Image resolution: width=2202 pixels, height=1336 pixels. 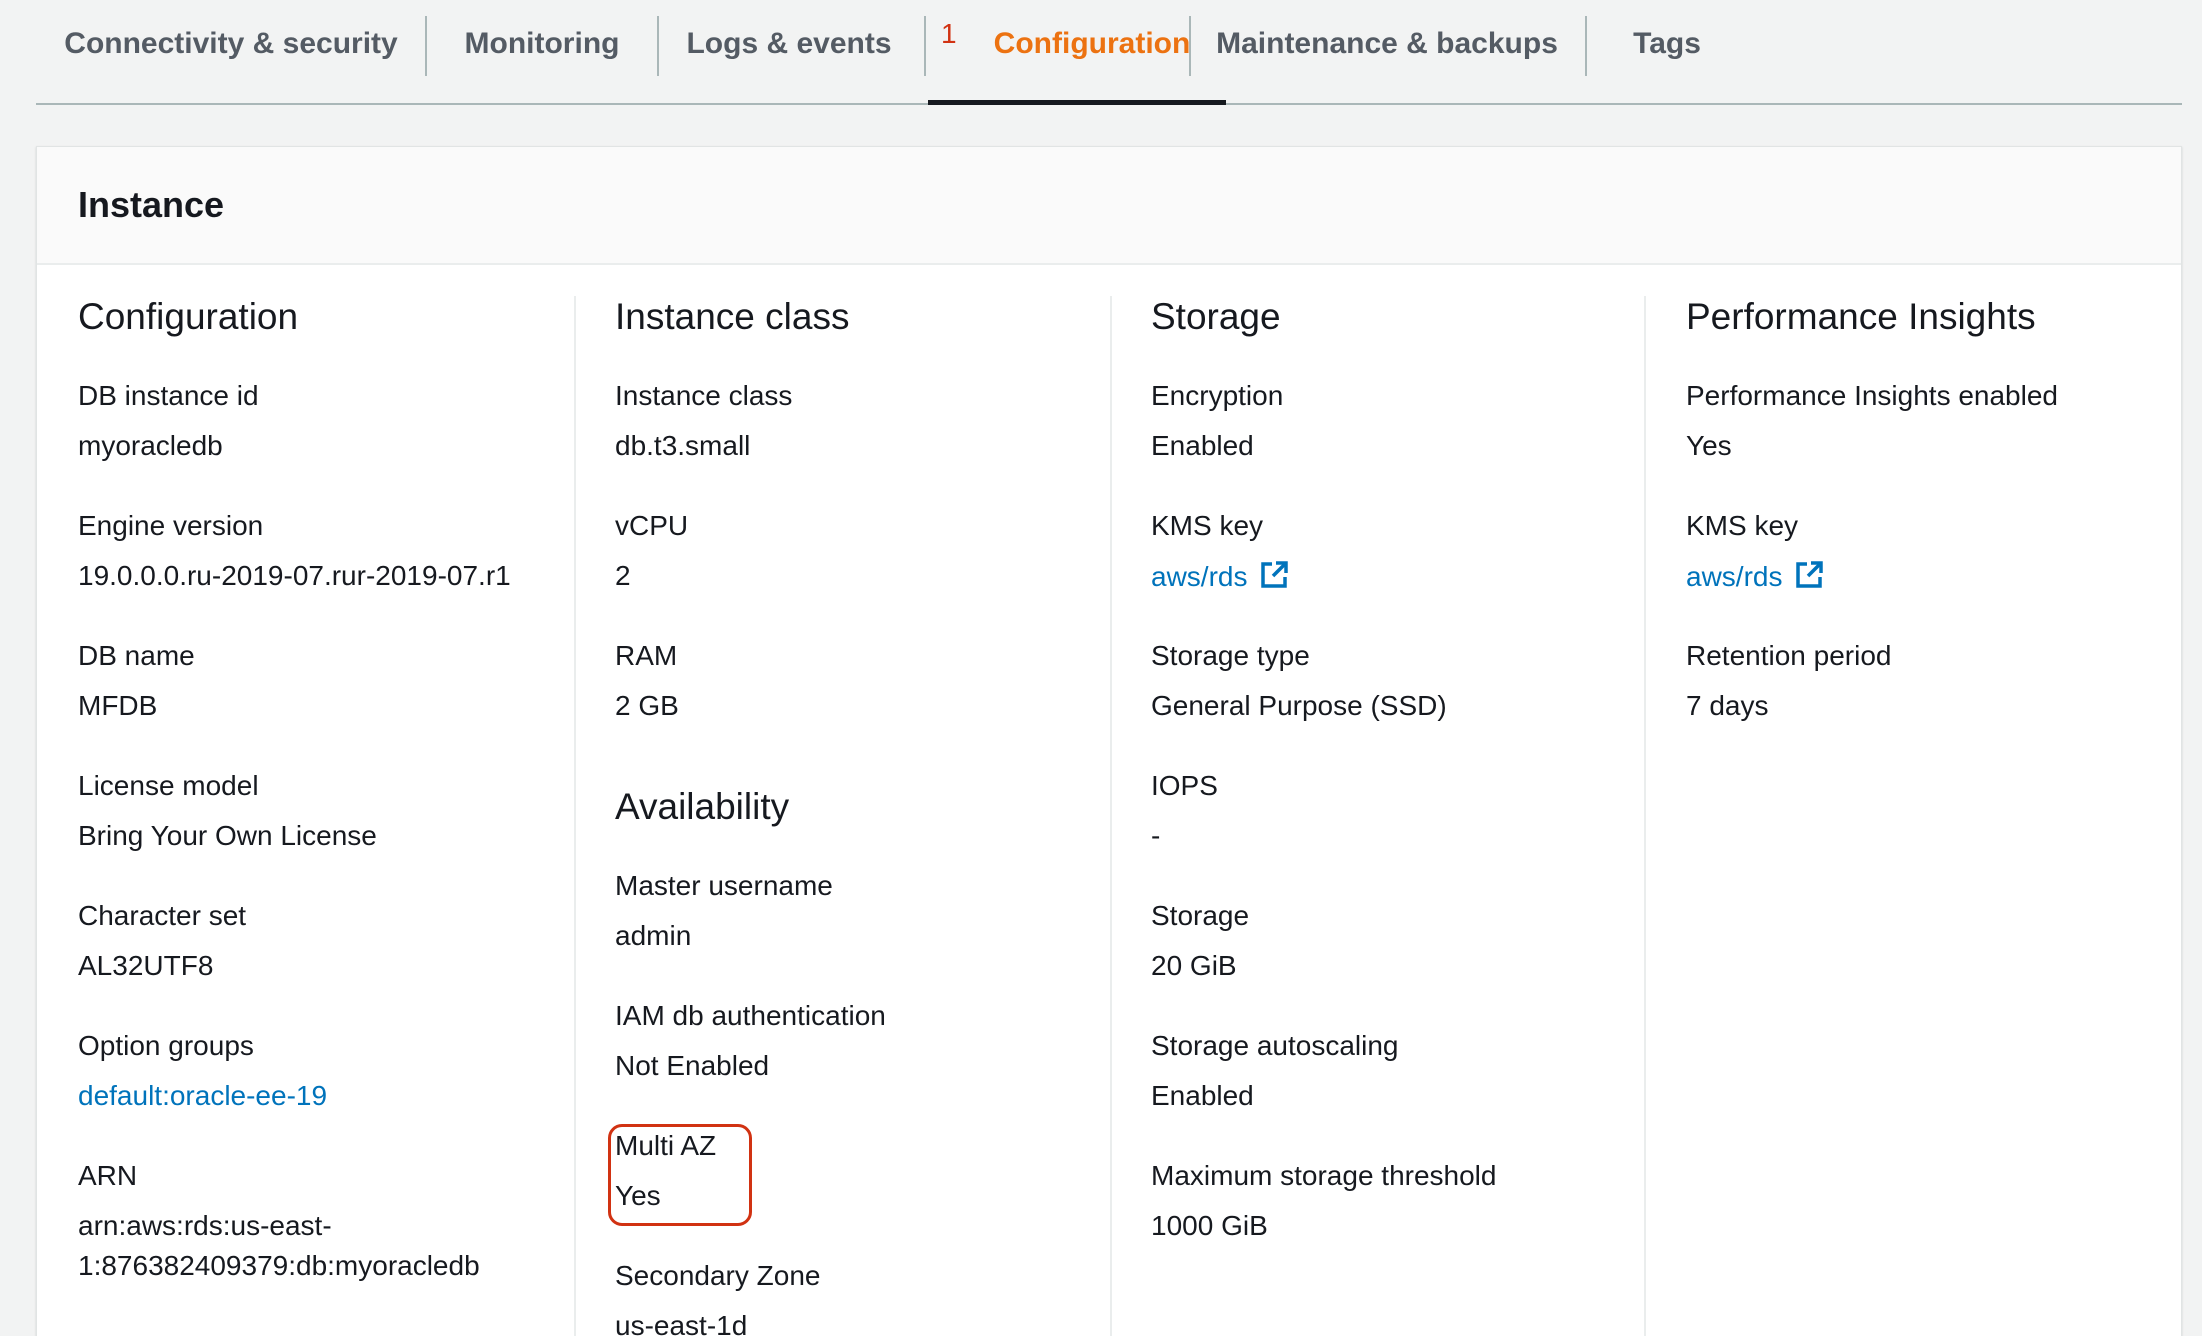 What do you see at coordinates (1789, 655) in the screenshot?
I see `retention-period-label: Retention period` at bounding box center [1789, 655].